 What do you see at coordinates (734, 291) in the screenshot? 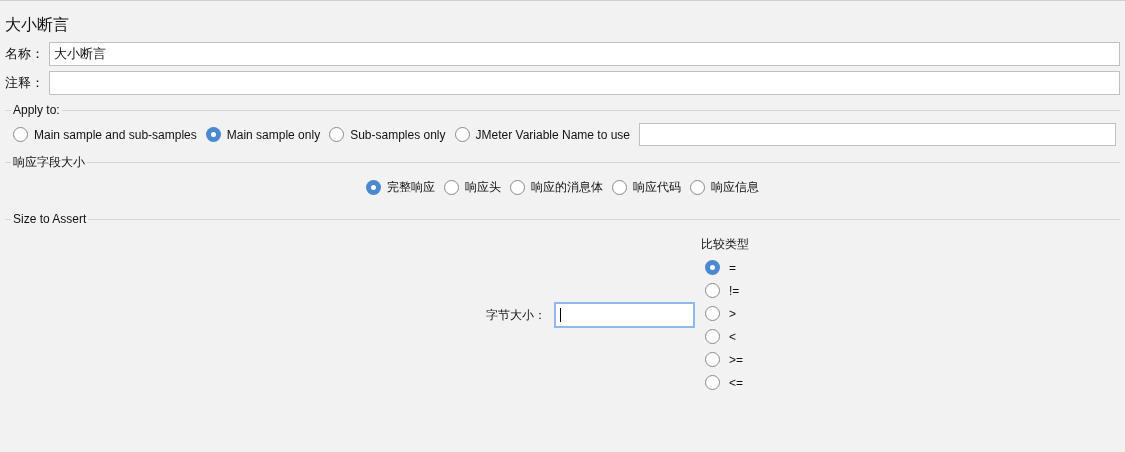
I see `radio-label: !=` at bounding box center [734, 291].